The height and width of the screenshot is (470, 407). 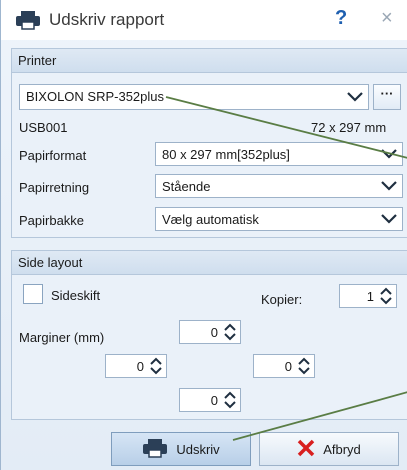 I want to click on paper-format-select: 80 x 297 mm[352plus], so click(x=279, y=154).